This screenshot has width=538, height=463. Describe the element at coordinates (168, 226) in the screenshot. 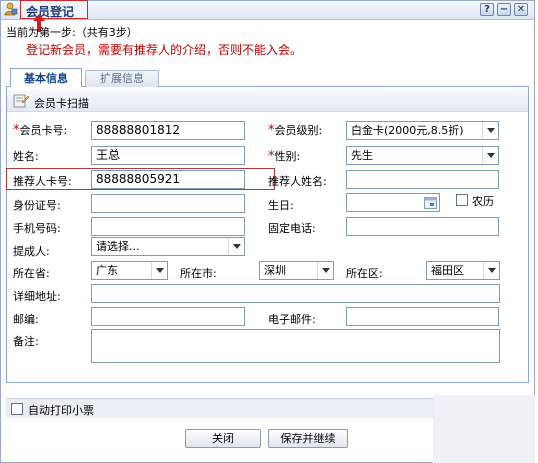

I see `mobile-input` at that location.